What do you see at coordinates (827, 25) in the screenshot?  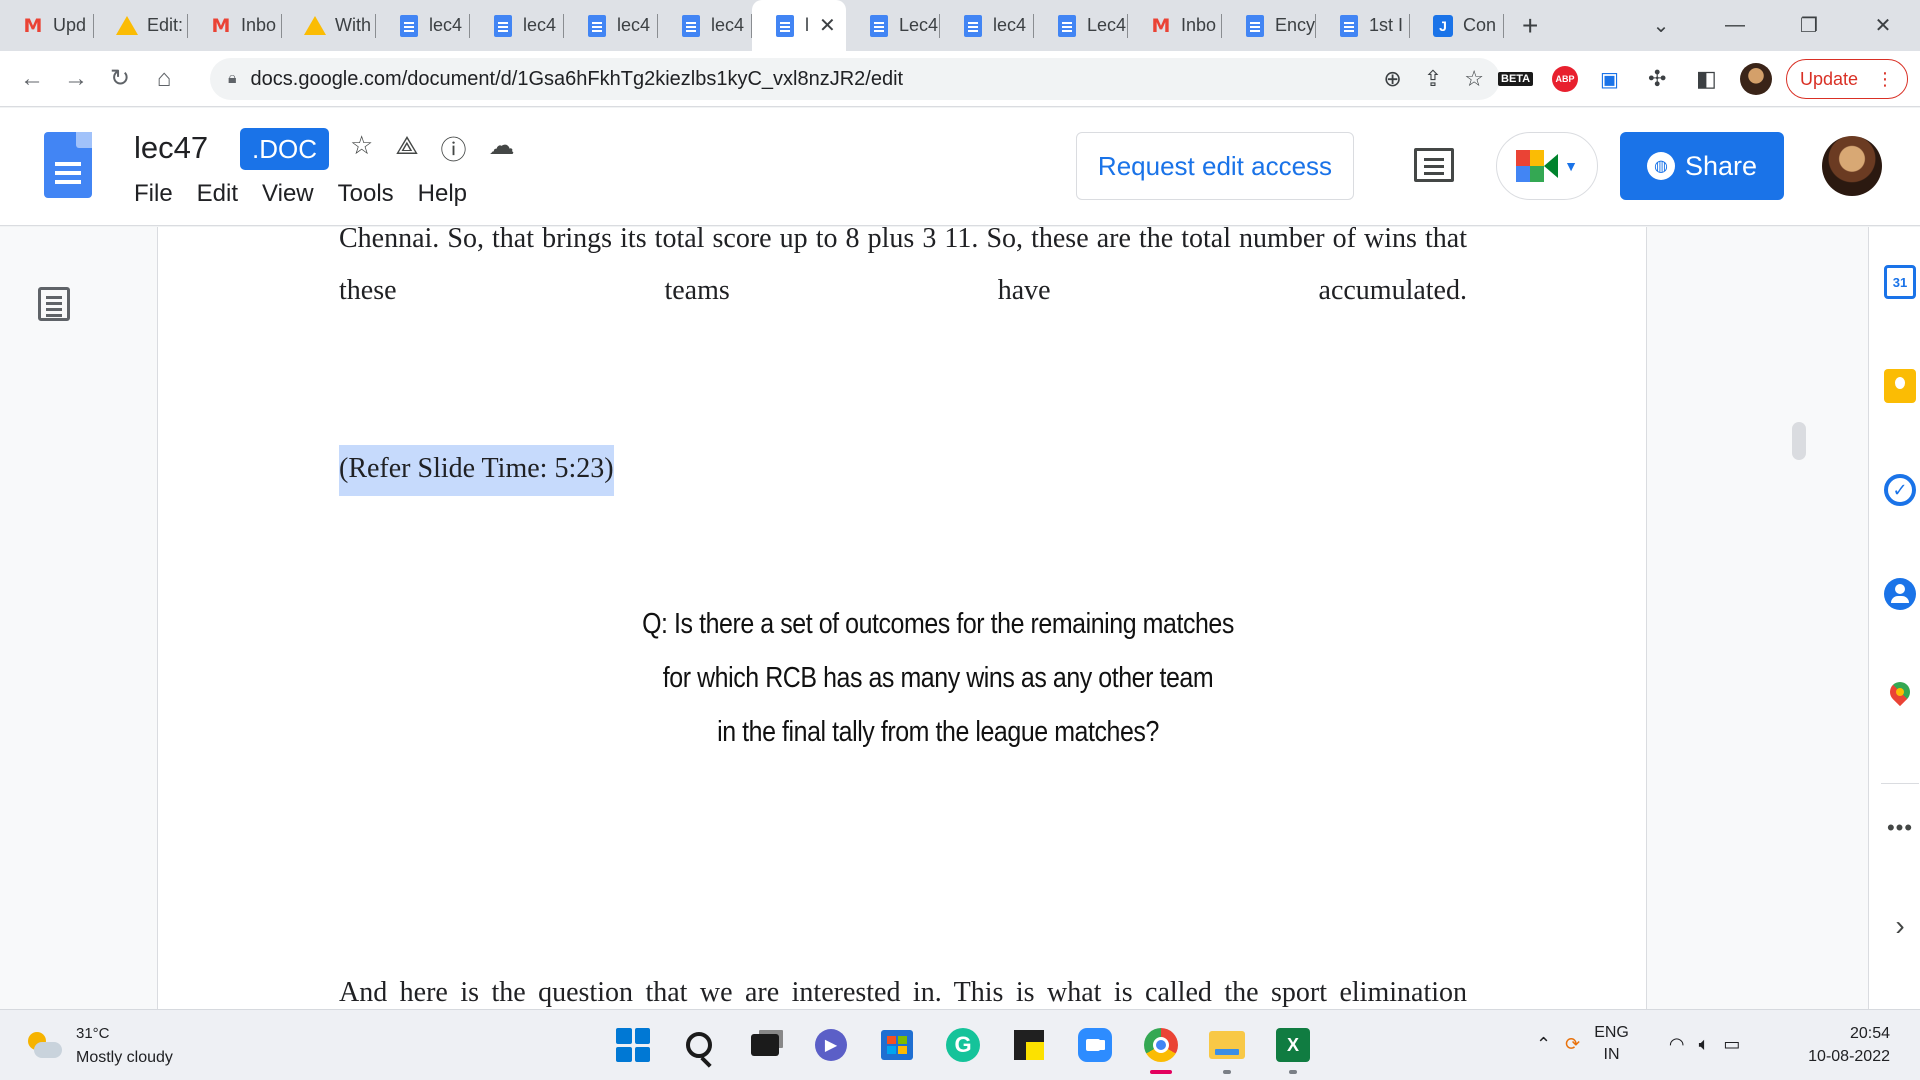 I see `close-tab-icon: ✕` at bounding box center [827, 25].